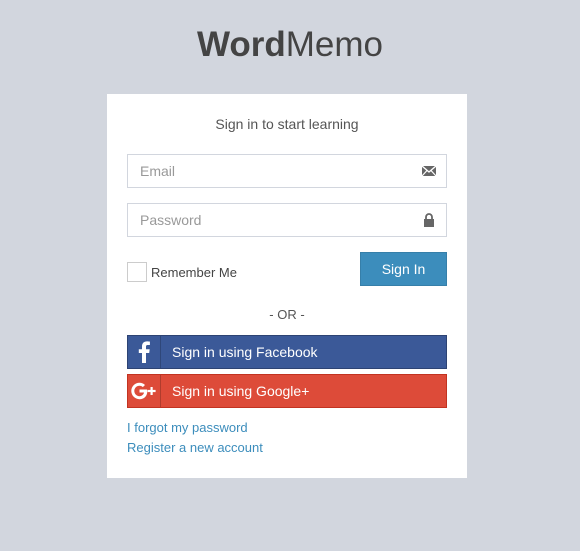 This screenshot has height=551, width=580. I want to click on app-logo: WordMemo, so click(290, 45).